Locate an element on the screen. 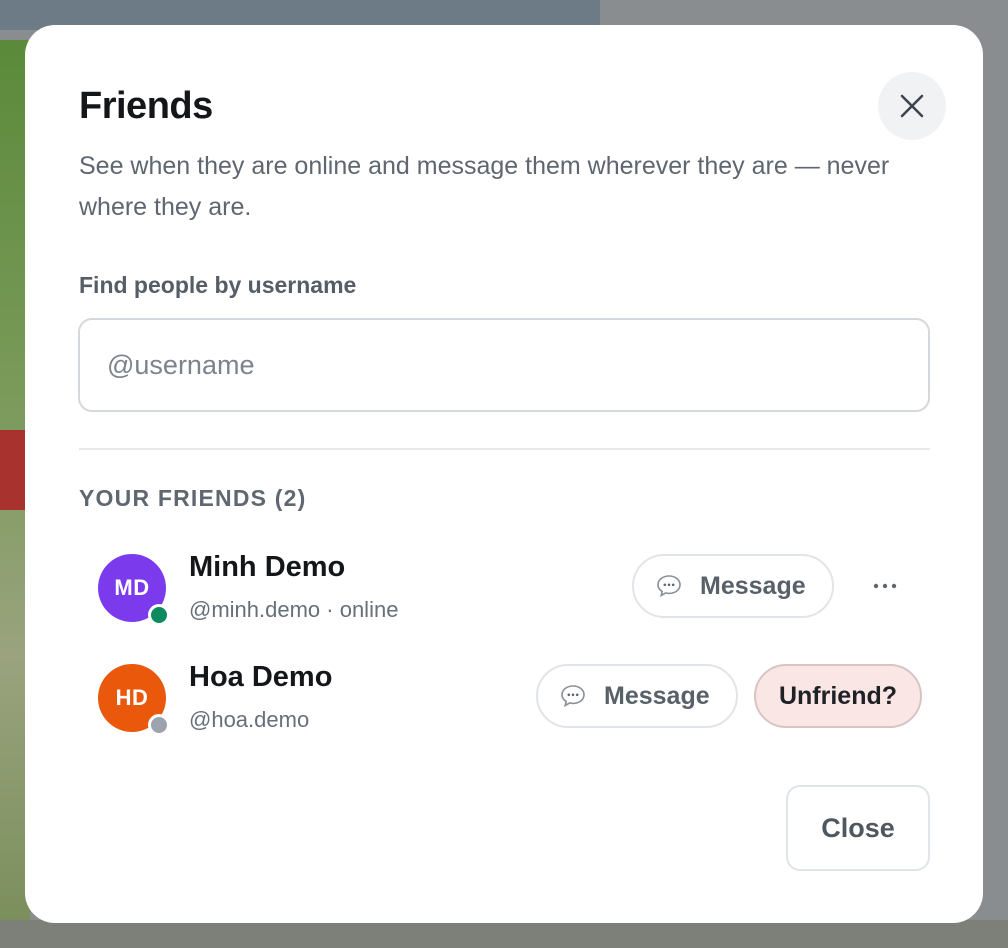 The width and height of the screenshot is (1008, 948). username-search-input is located at coordinates (504, 365).